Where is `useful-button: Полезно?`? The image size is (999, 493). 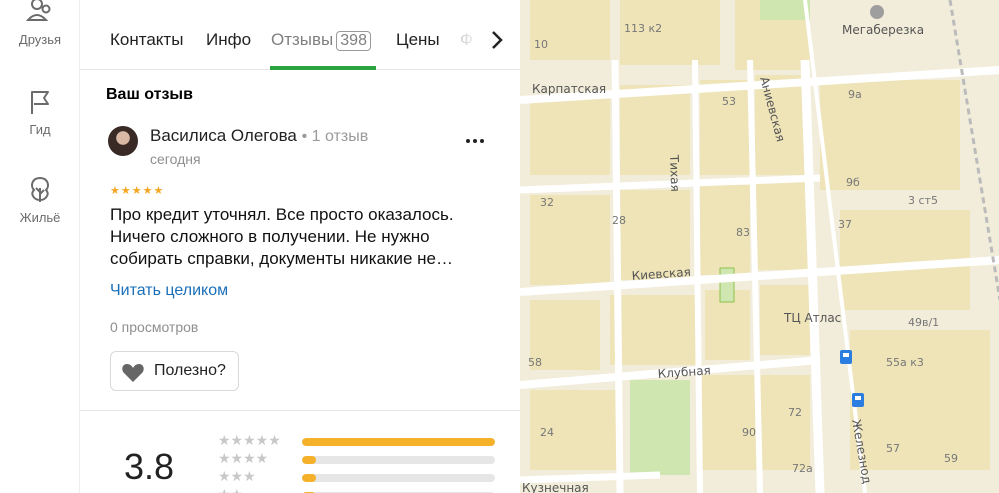
useful-button: Полезно? is located at coordinates (174, 371).